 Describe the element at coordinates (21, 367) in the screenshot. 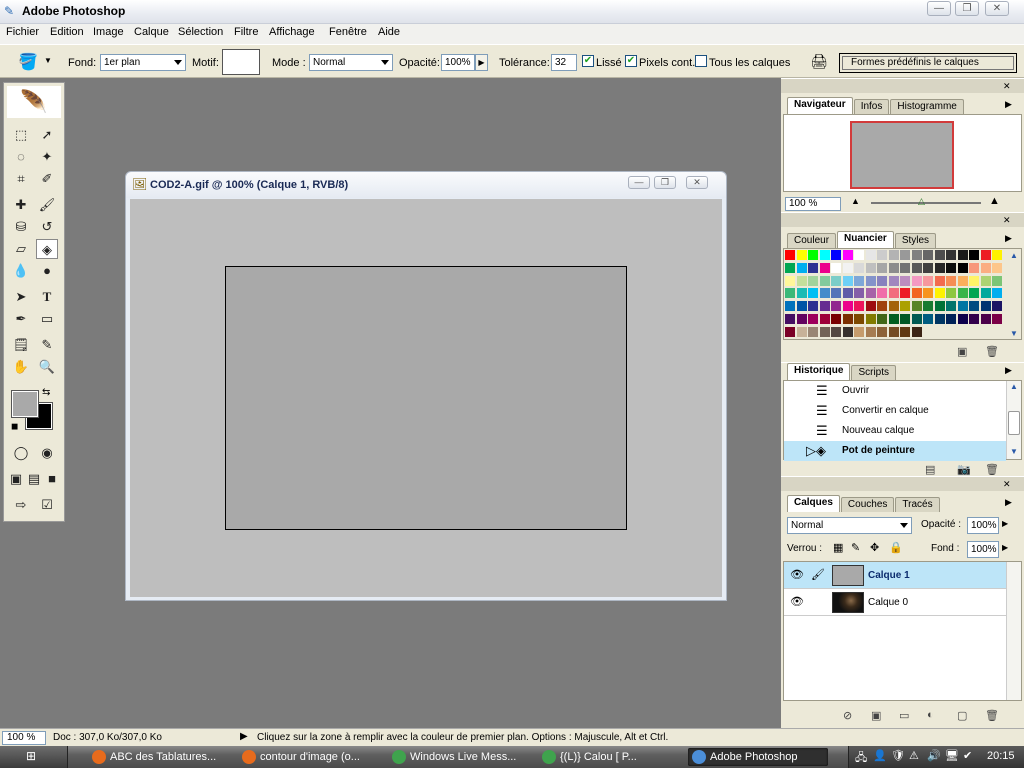

I see `hand-tool-icon: ✋` at that location.